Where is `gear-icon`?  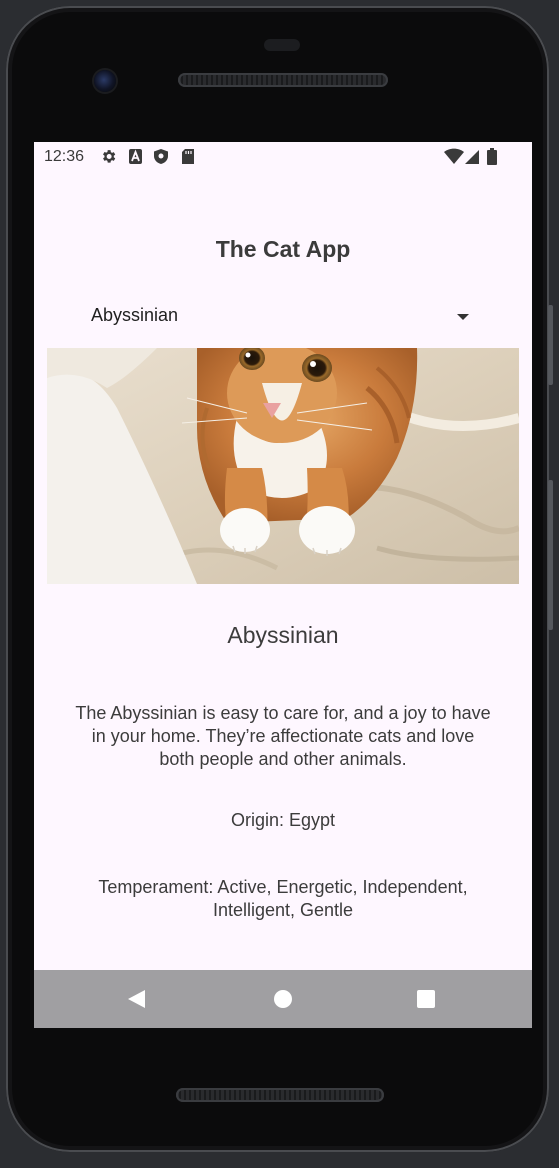 gear-icon is located at coordinates (108, 159).